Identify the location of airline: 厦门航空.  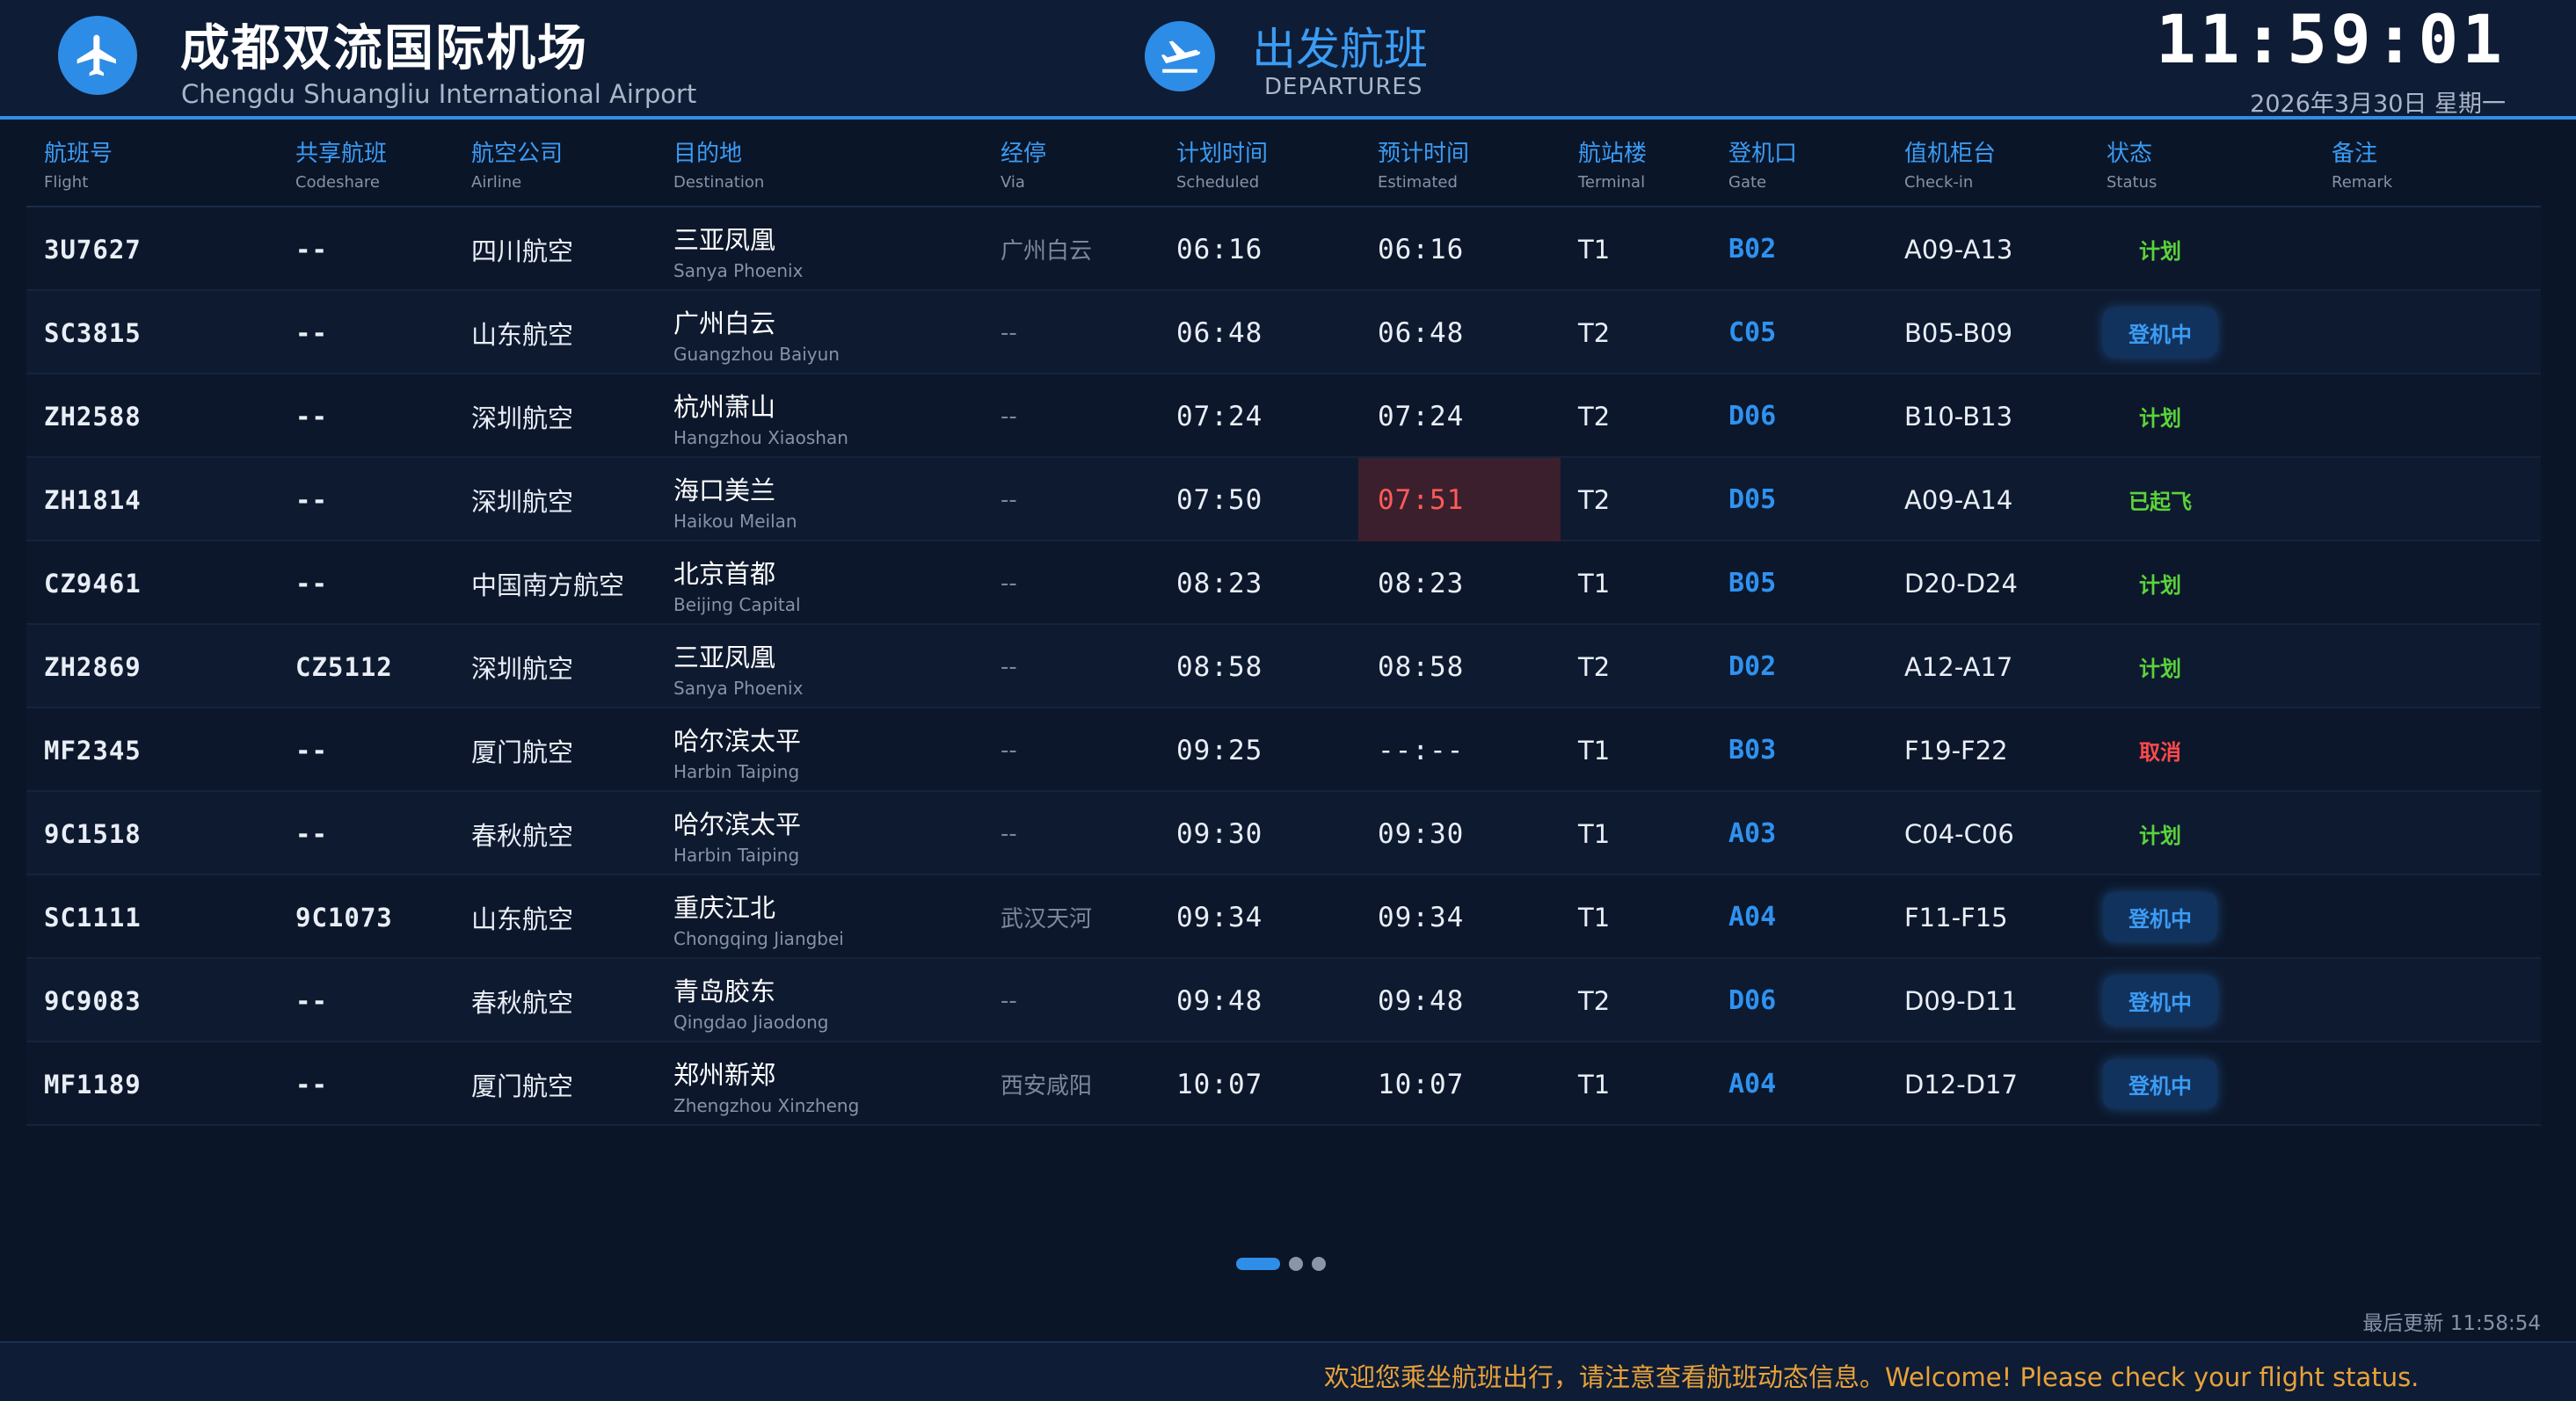
(522, 1086).